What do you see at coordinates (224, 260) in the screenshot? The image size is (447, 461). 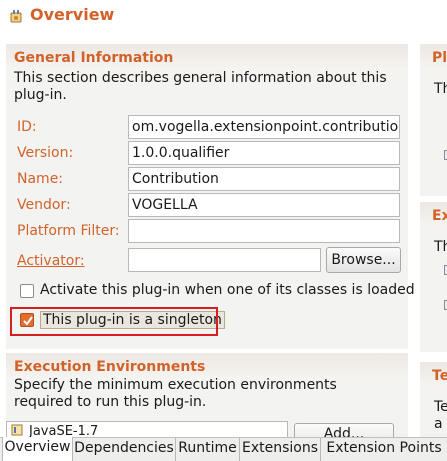 I see `activator-field` at bounding box center [224, 260].